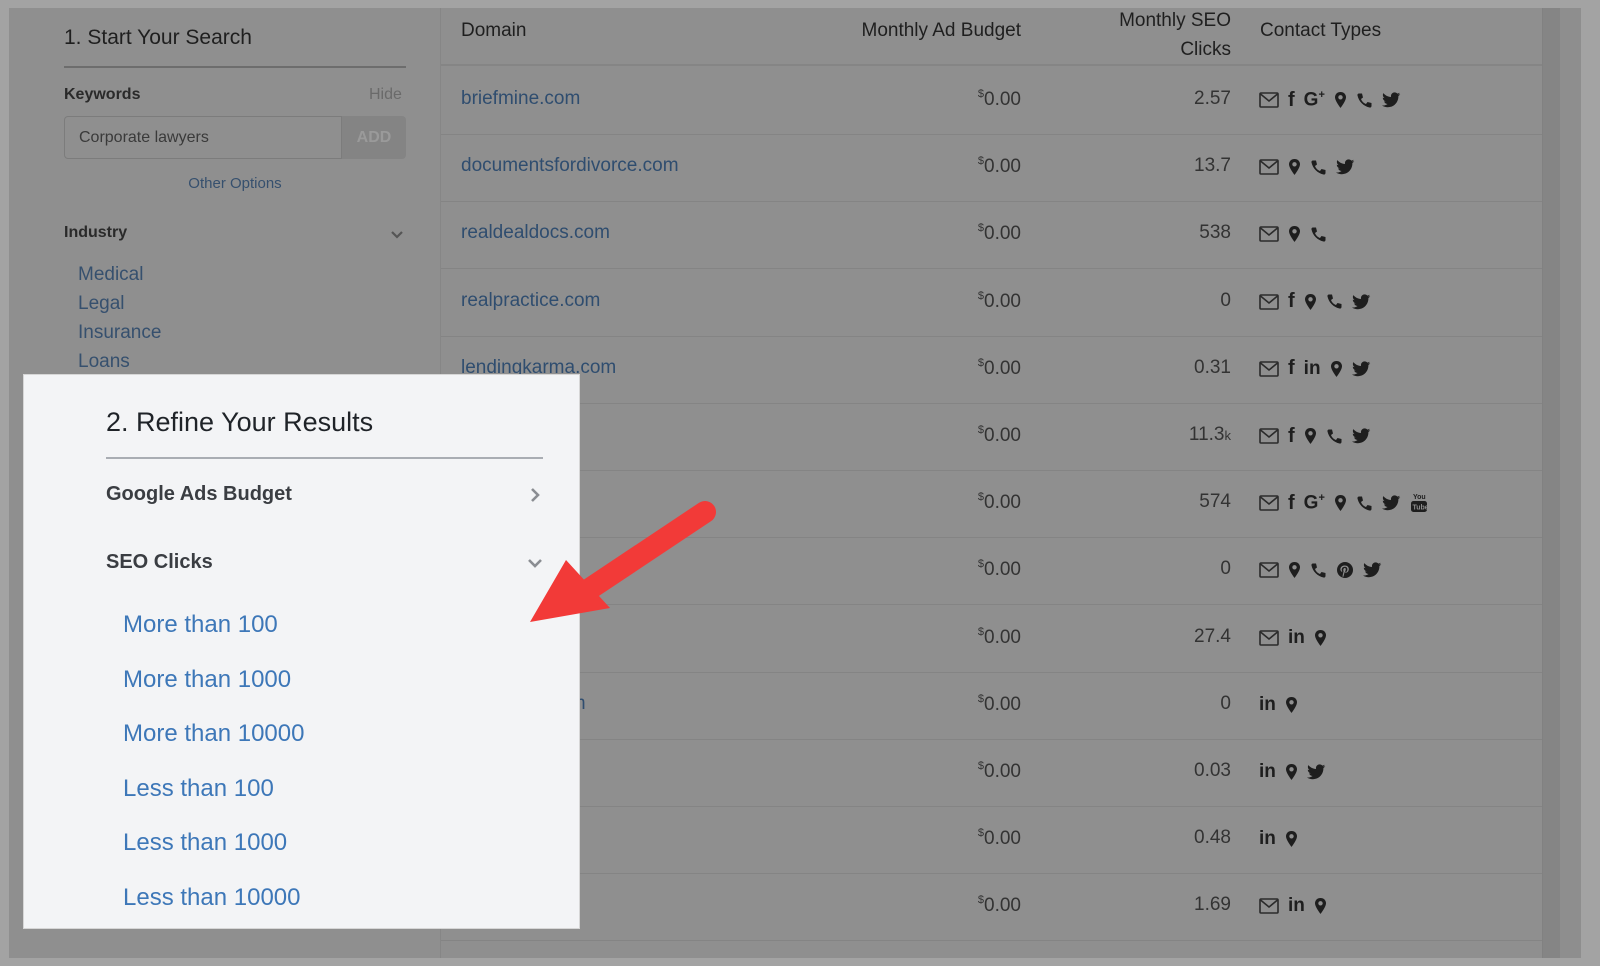  What do you see at coordinates (1345, 570) in the screenshot?
I see `pinterest-icon` at bounding box center [1345, 570].